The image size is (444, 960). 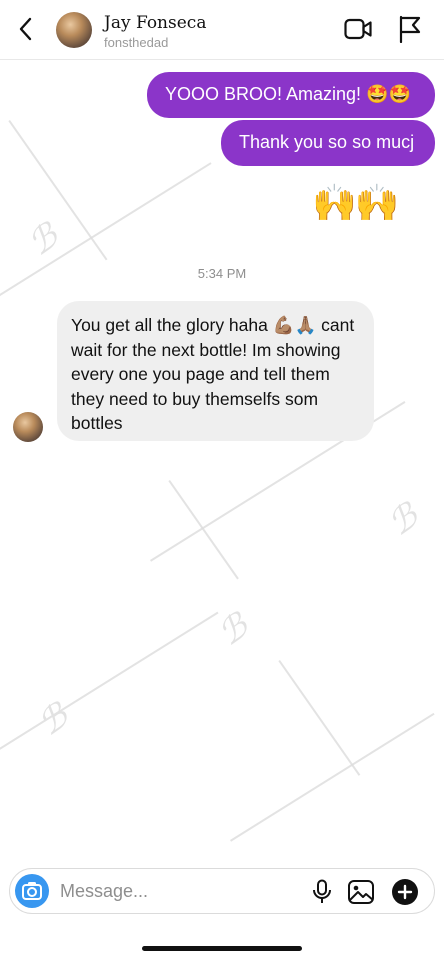 I want to click on add-content-button, so click(x=405, y=892).